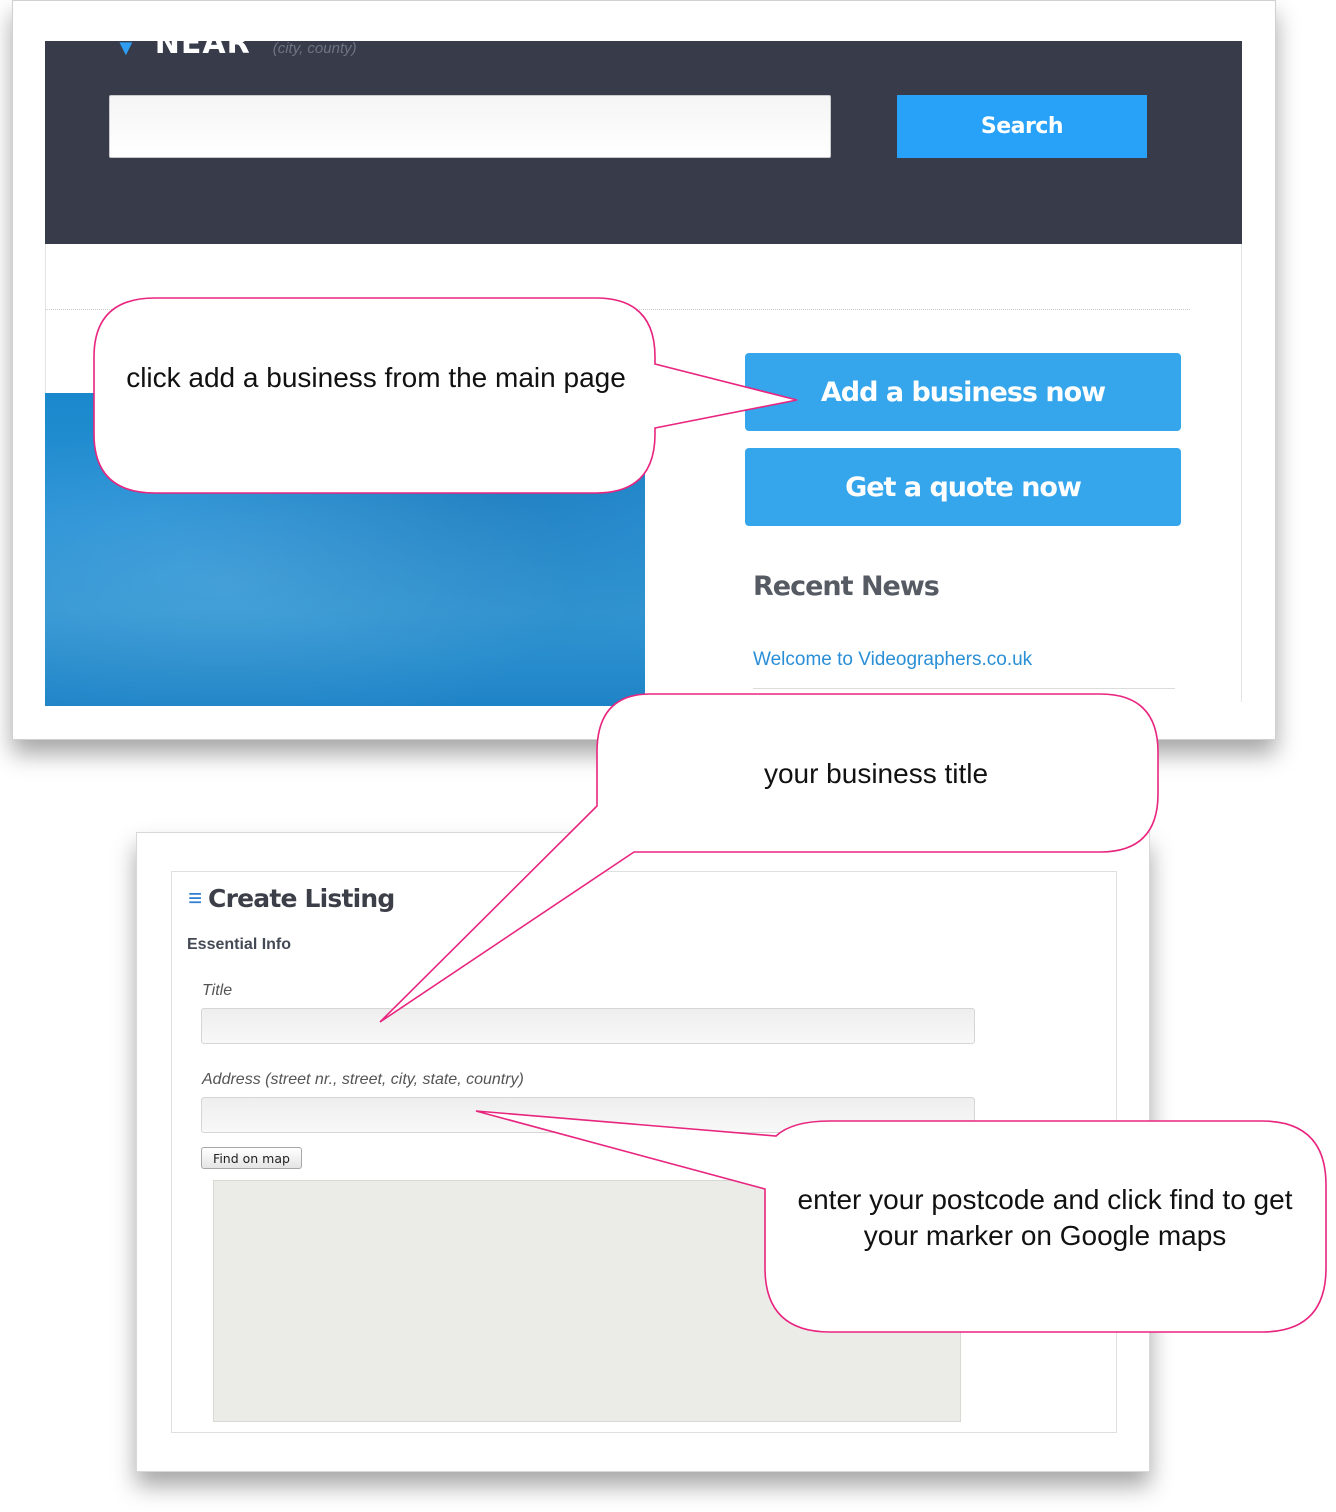  What do you see at coordinates (588, 1026) in the screenshot?
I see `title-input` at bounding box center [588, 1026].